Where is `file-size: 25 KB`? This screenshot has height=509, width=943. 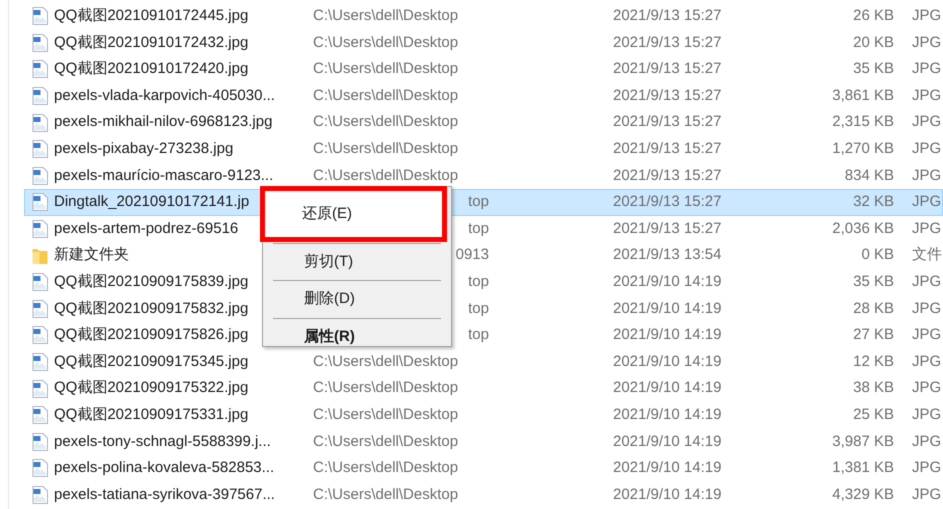
file-size: 25 KB is located at coordinates (873, 414).